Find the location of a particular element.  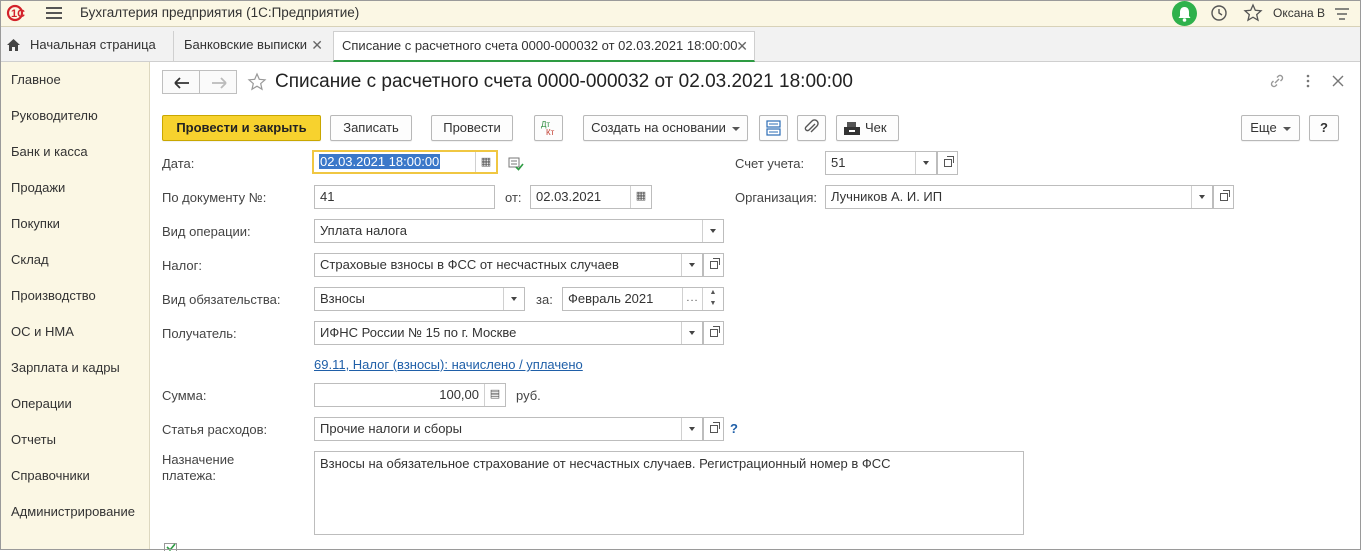

doc-number-input: 41 is located at coordinates (404, 197).